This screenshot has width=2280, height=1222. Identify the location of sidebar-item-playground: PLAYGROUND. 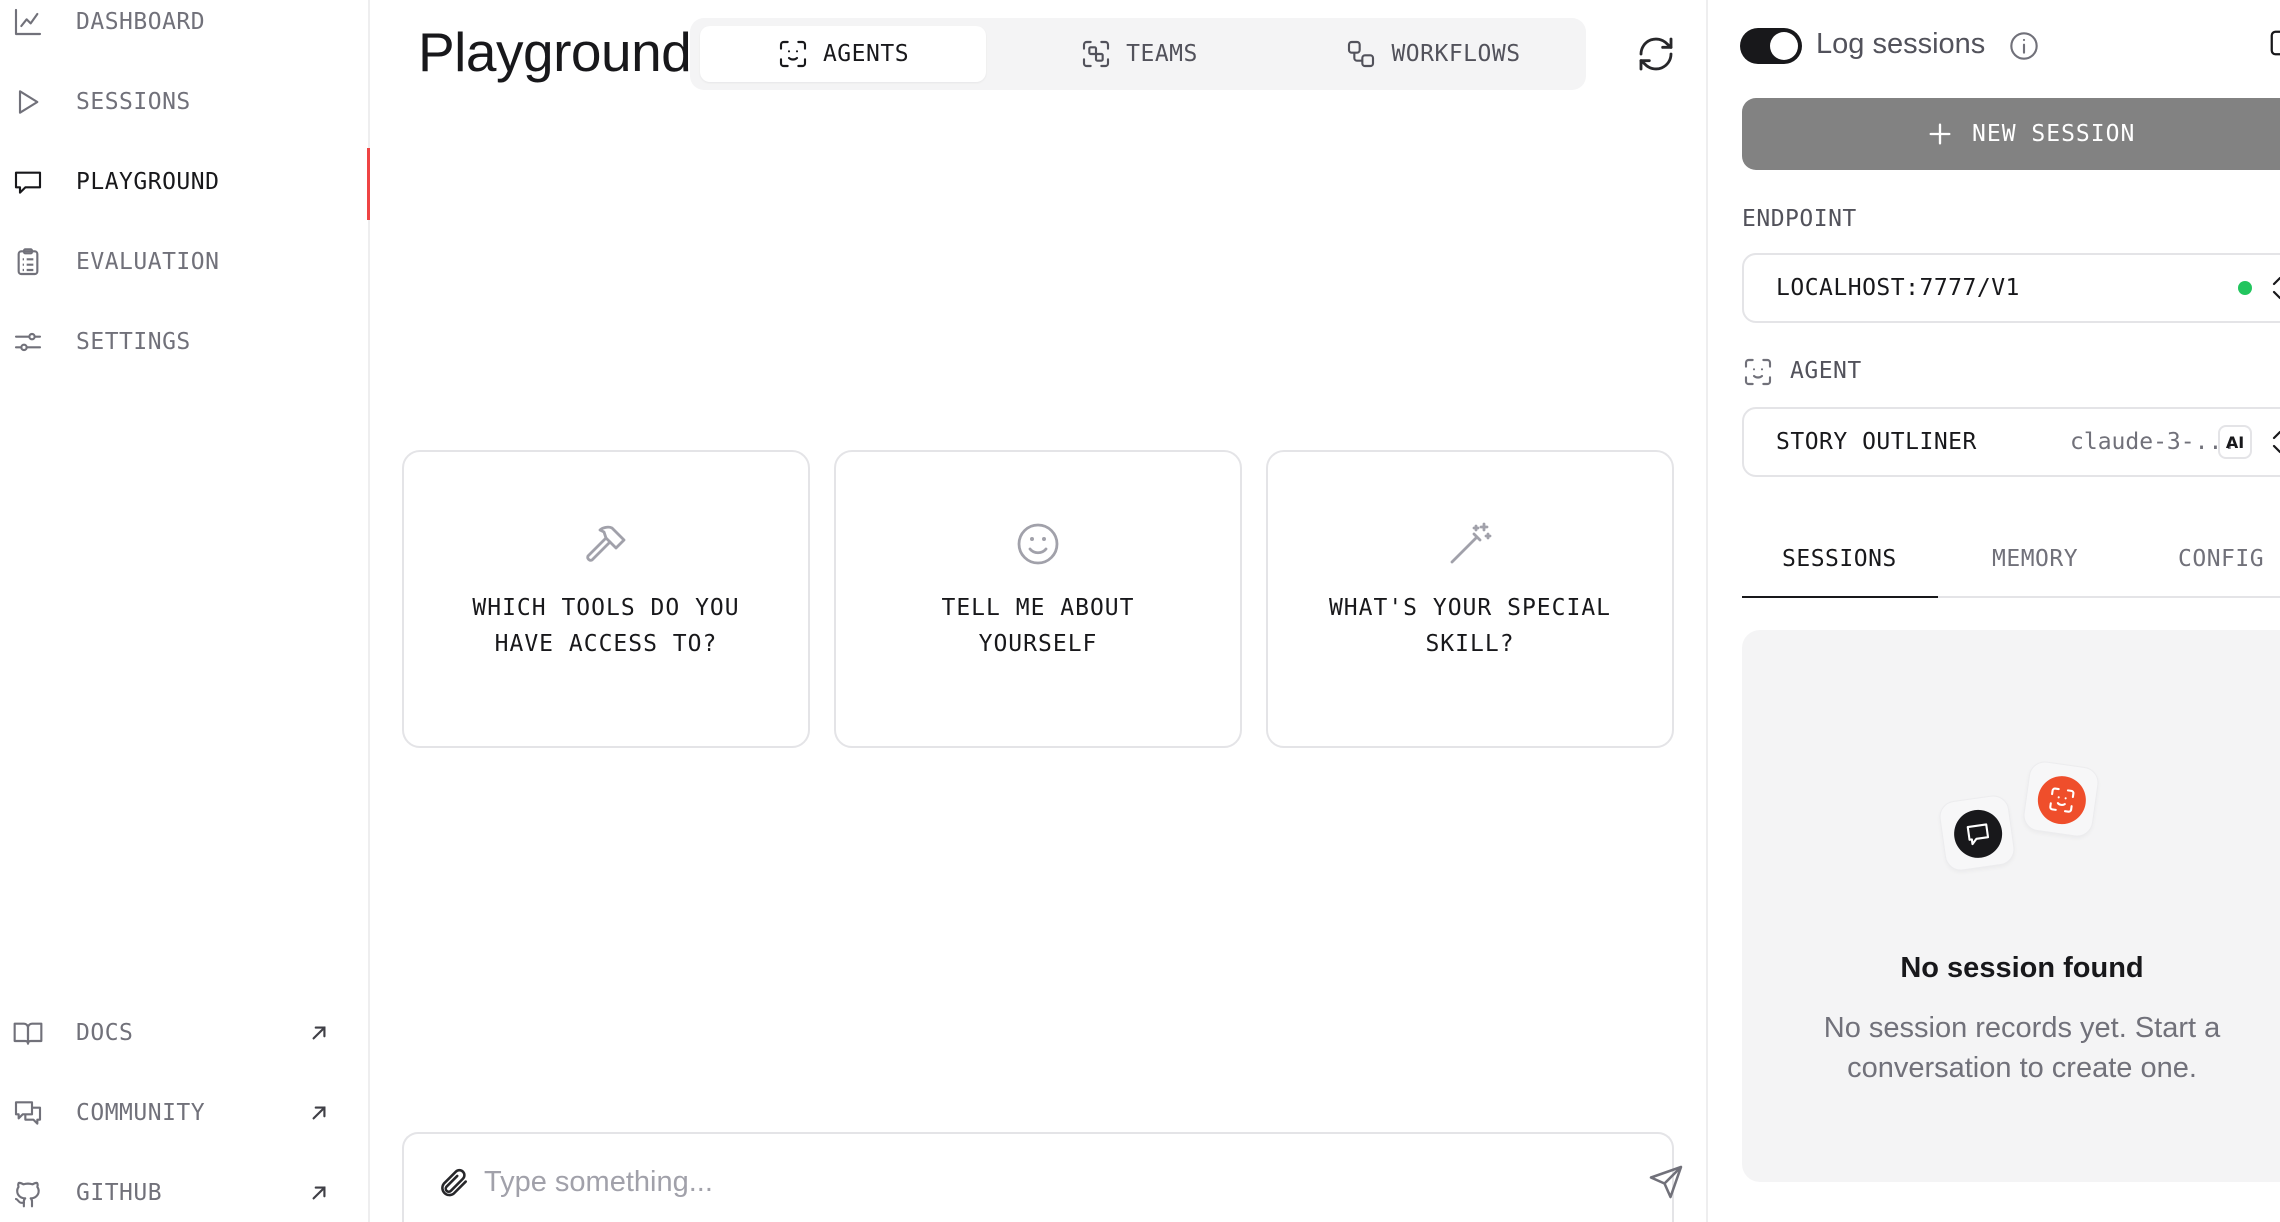
(184, 182).